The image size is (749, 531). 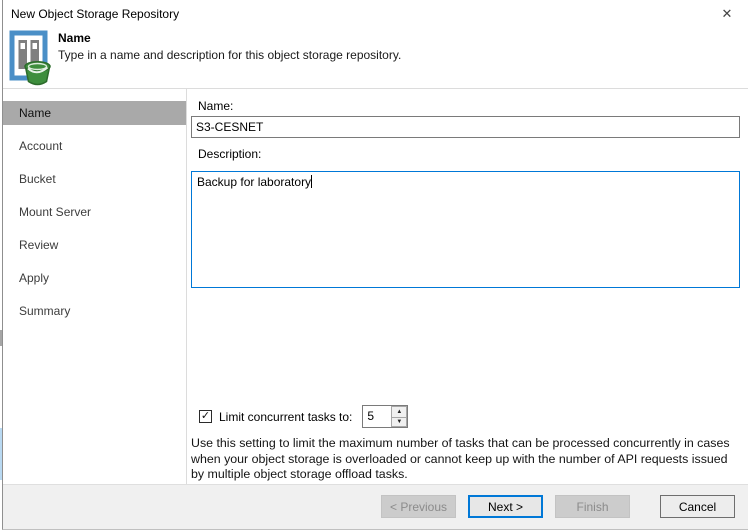 What do you see at coordinates (94, 179) in the screenshot?
I see `sidebar-item-bucket: Bucket` at bounding box center [94, 179].